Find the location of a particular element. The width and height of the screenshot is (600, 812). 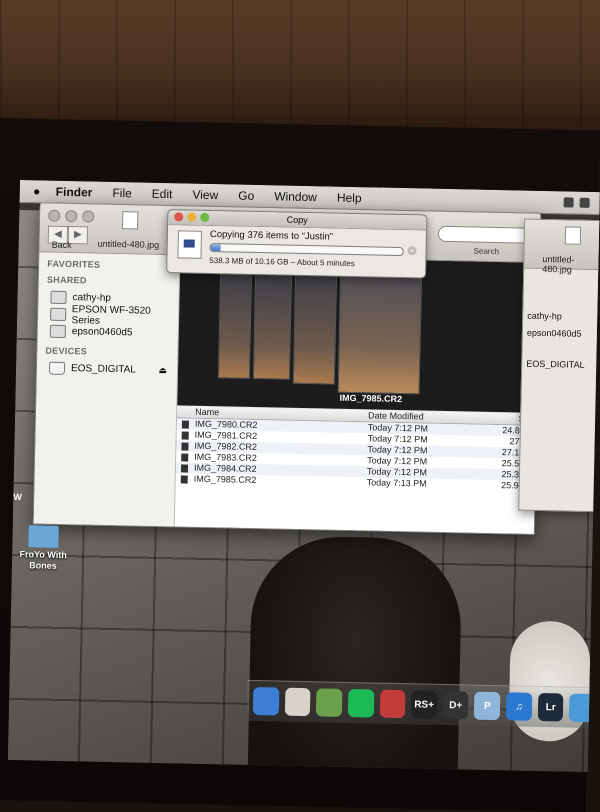

menu-status-icons is located at coordinates (581, 202).